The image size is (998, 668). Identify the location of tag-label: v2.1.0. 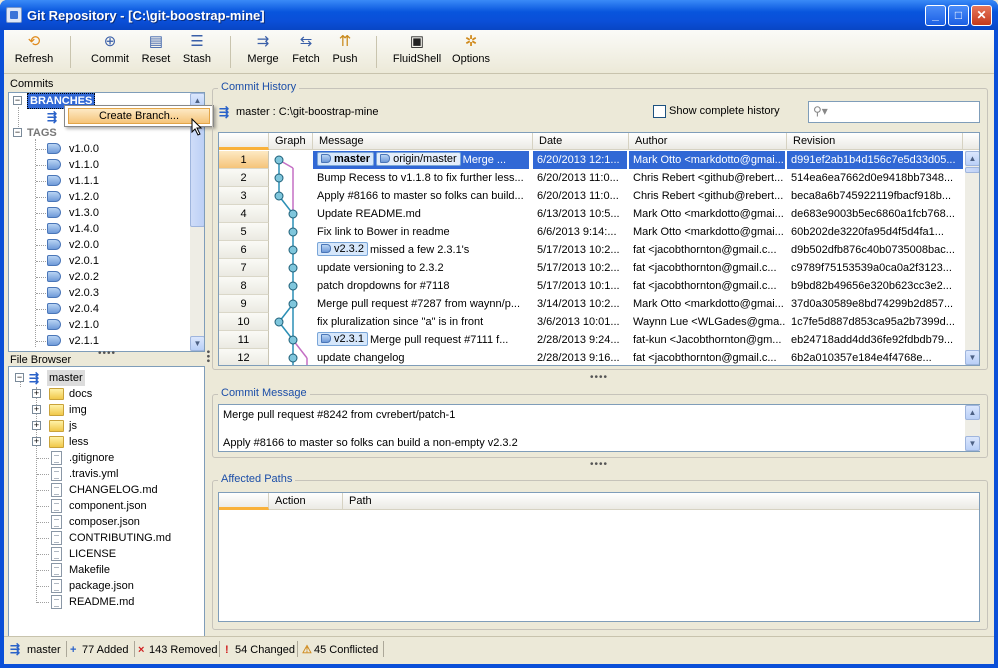
(84, 325).